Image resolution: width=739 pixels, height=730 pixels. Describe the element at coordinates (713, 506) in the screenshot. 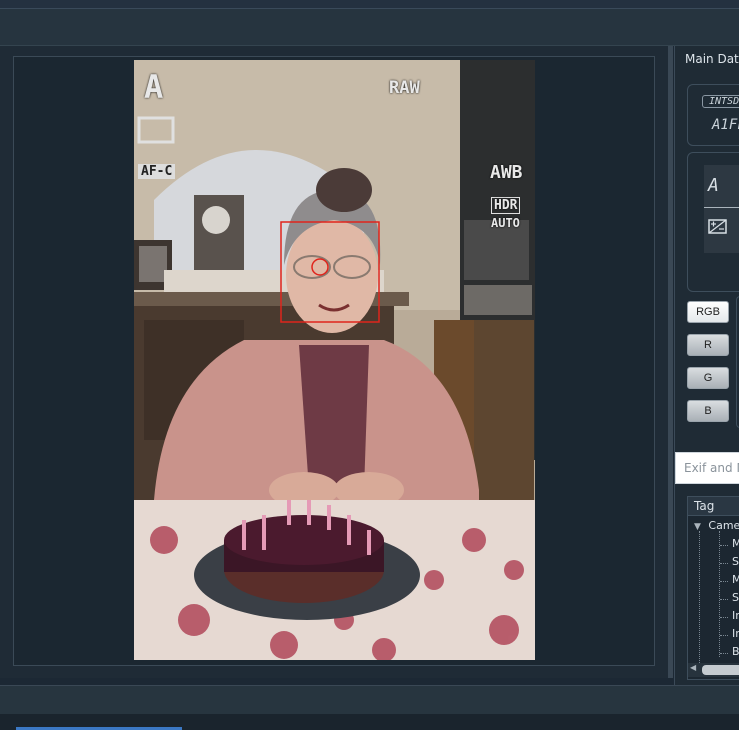

I see `tree-header: Tag` at that location.